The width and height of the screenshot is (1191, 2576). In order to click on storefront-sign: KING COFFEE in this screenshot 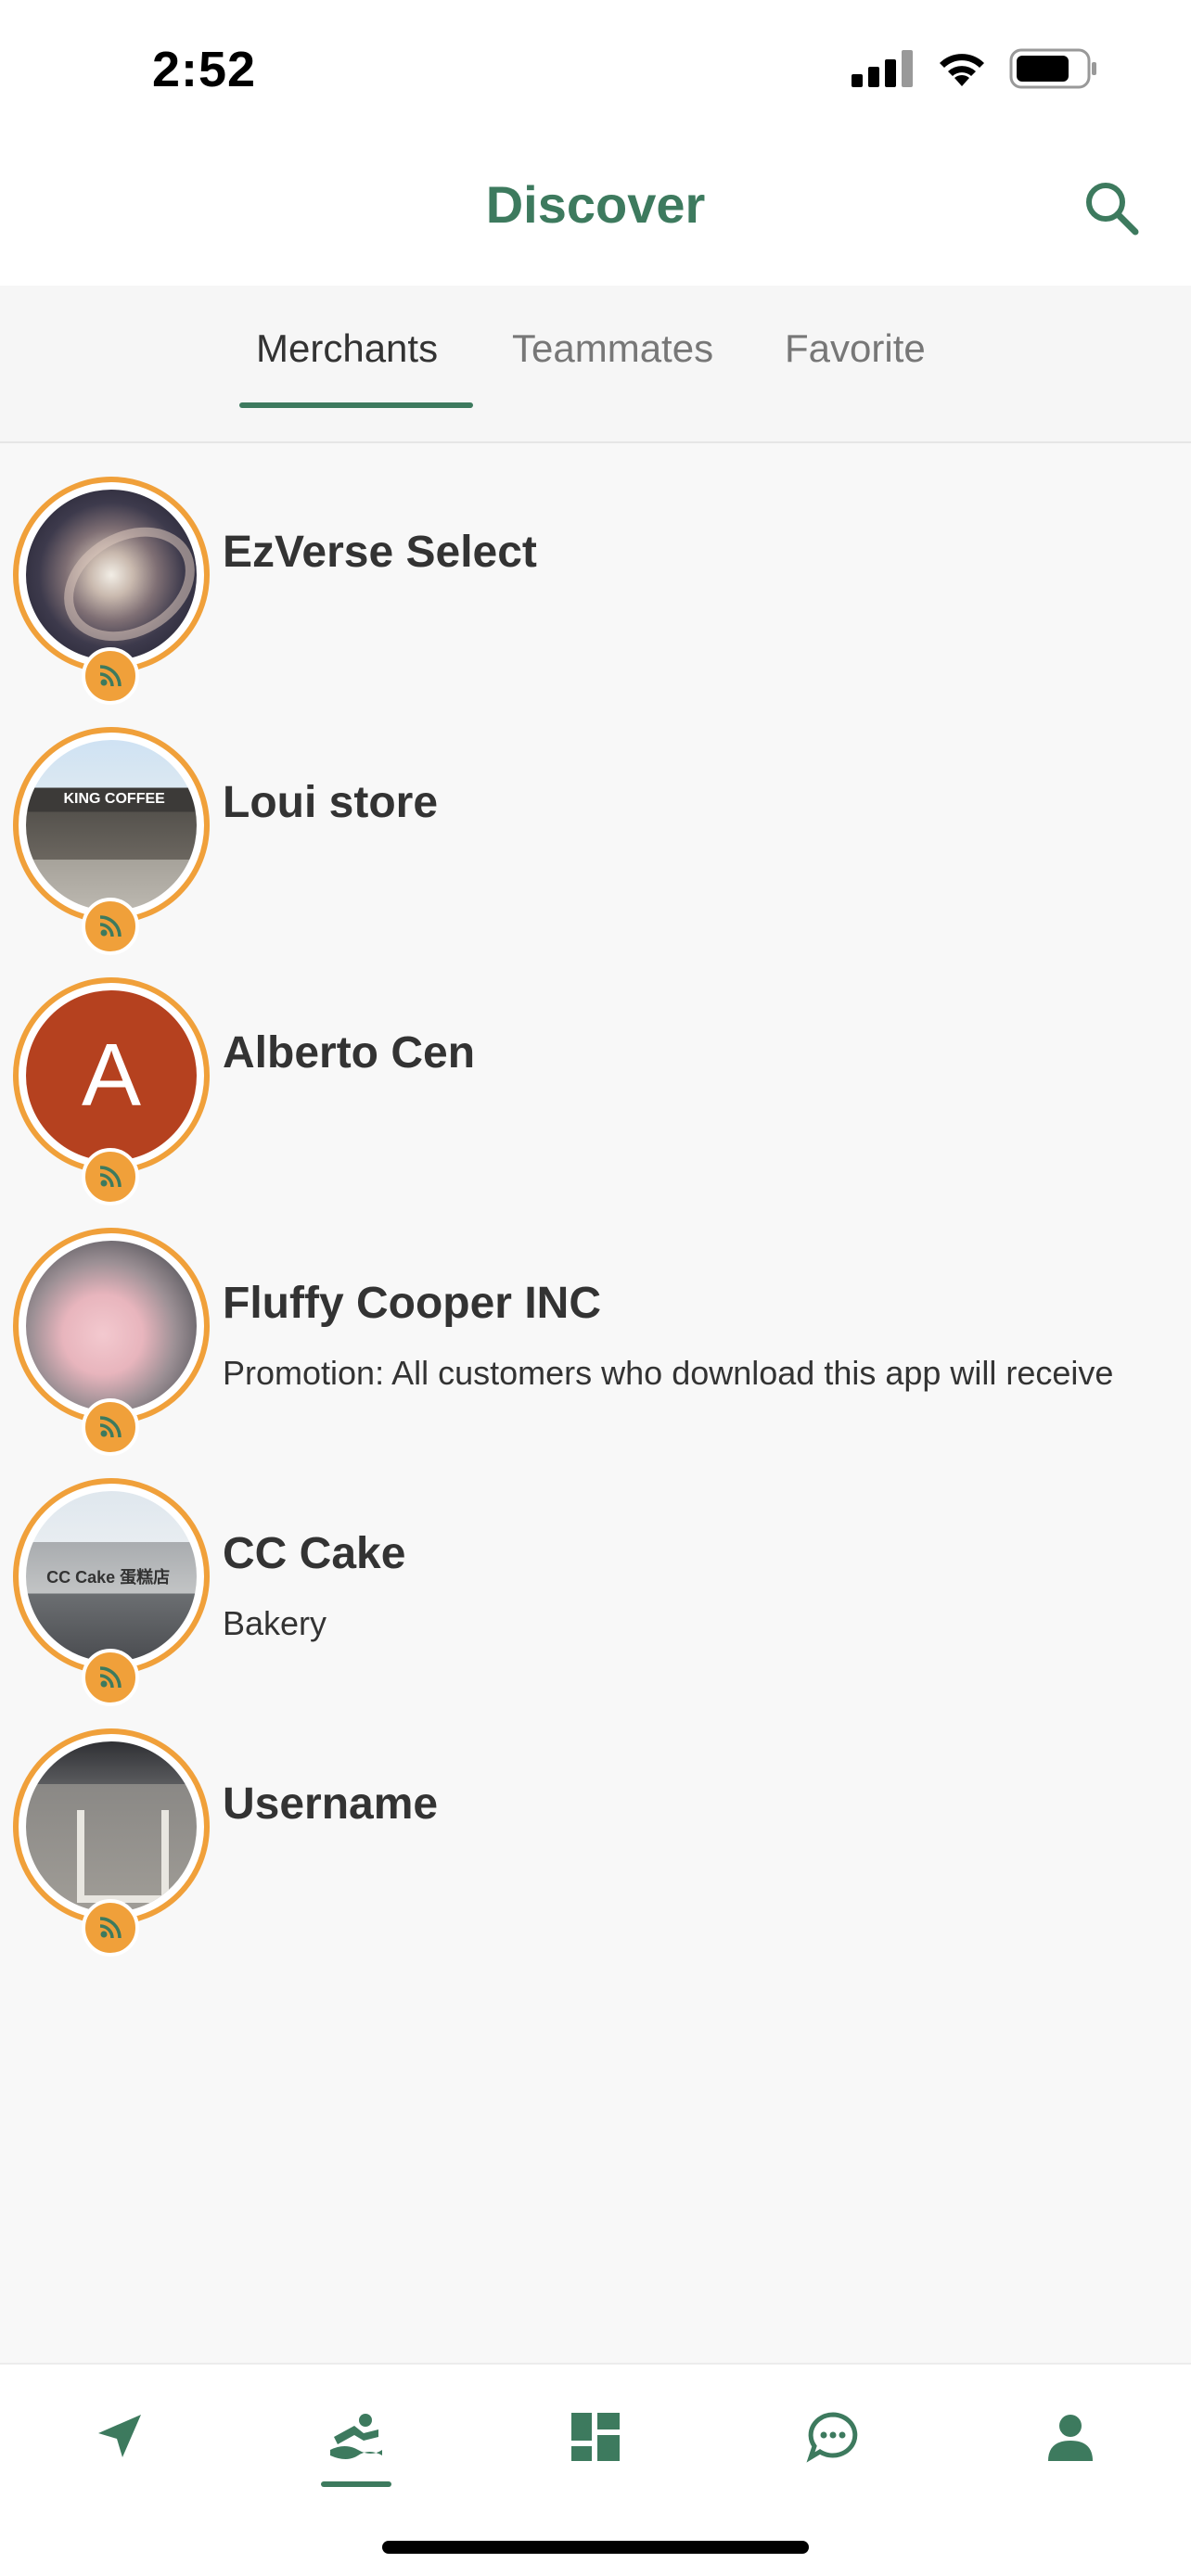, I will do `click(114, 799)`.